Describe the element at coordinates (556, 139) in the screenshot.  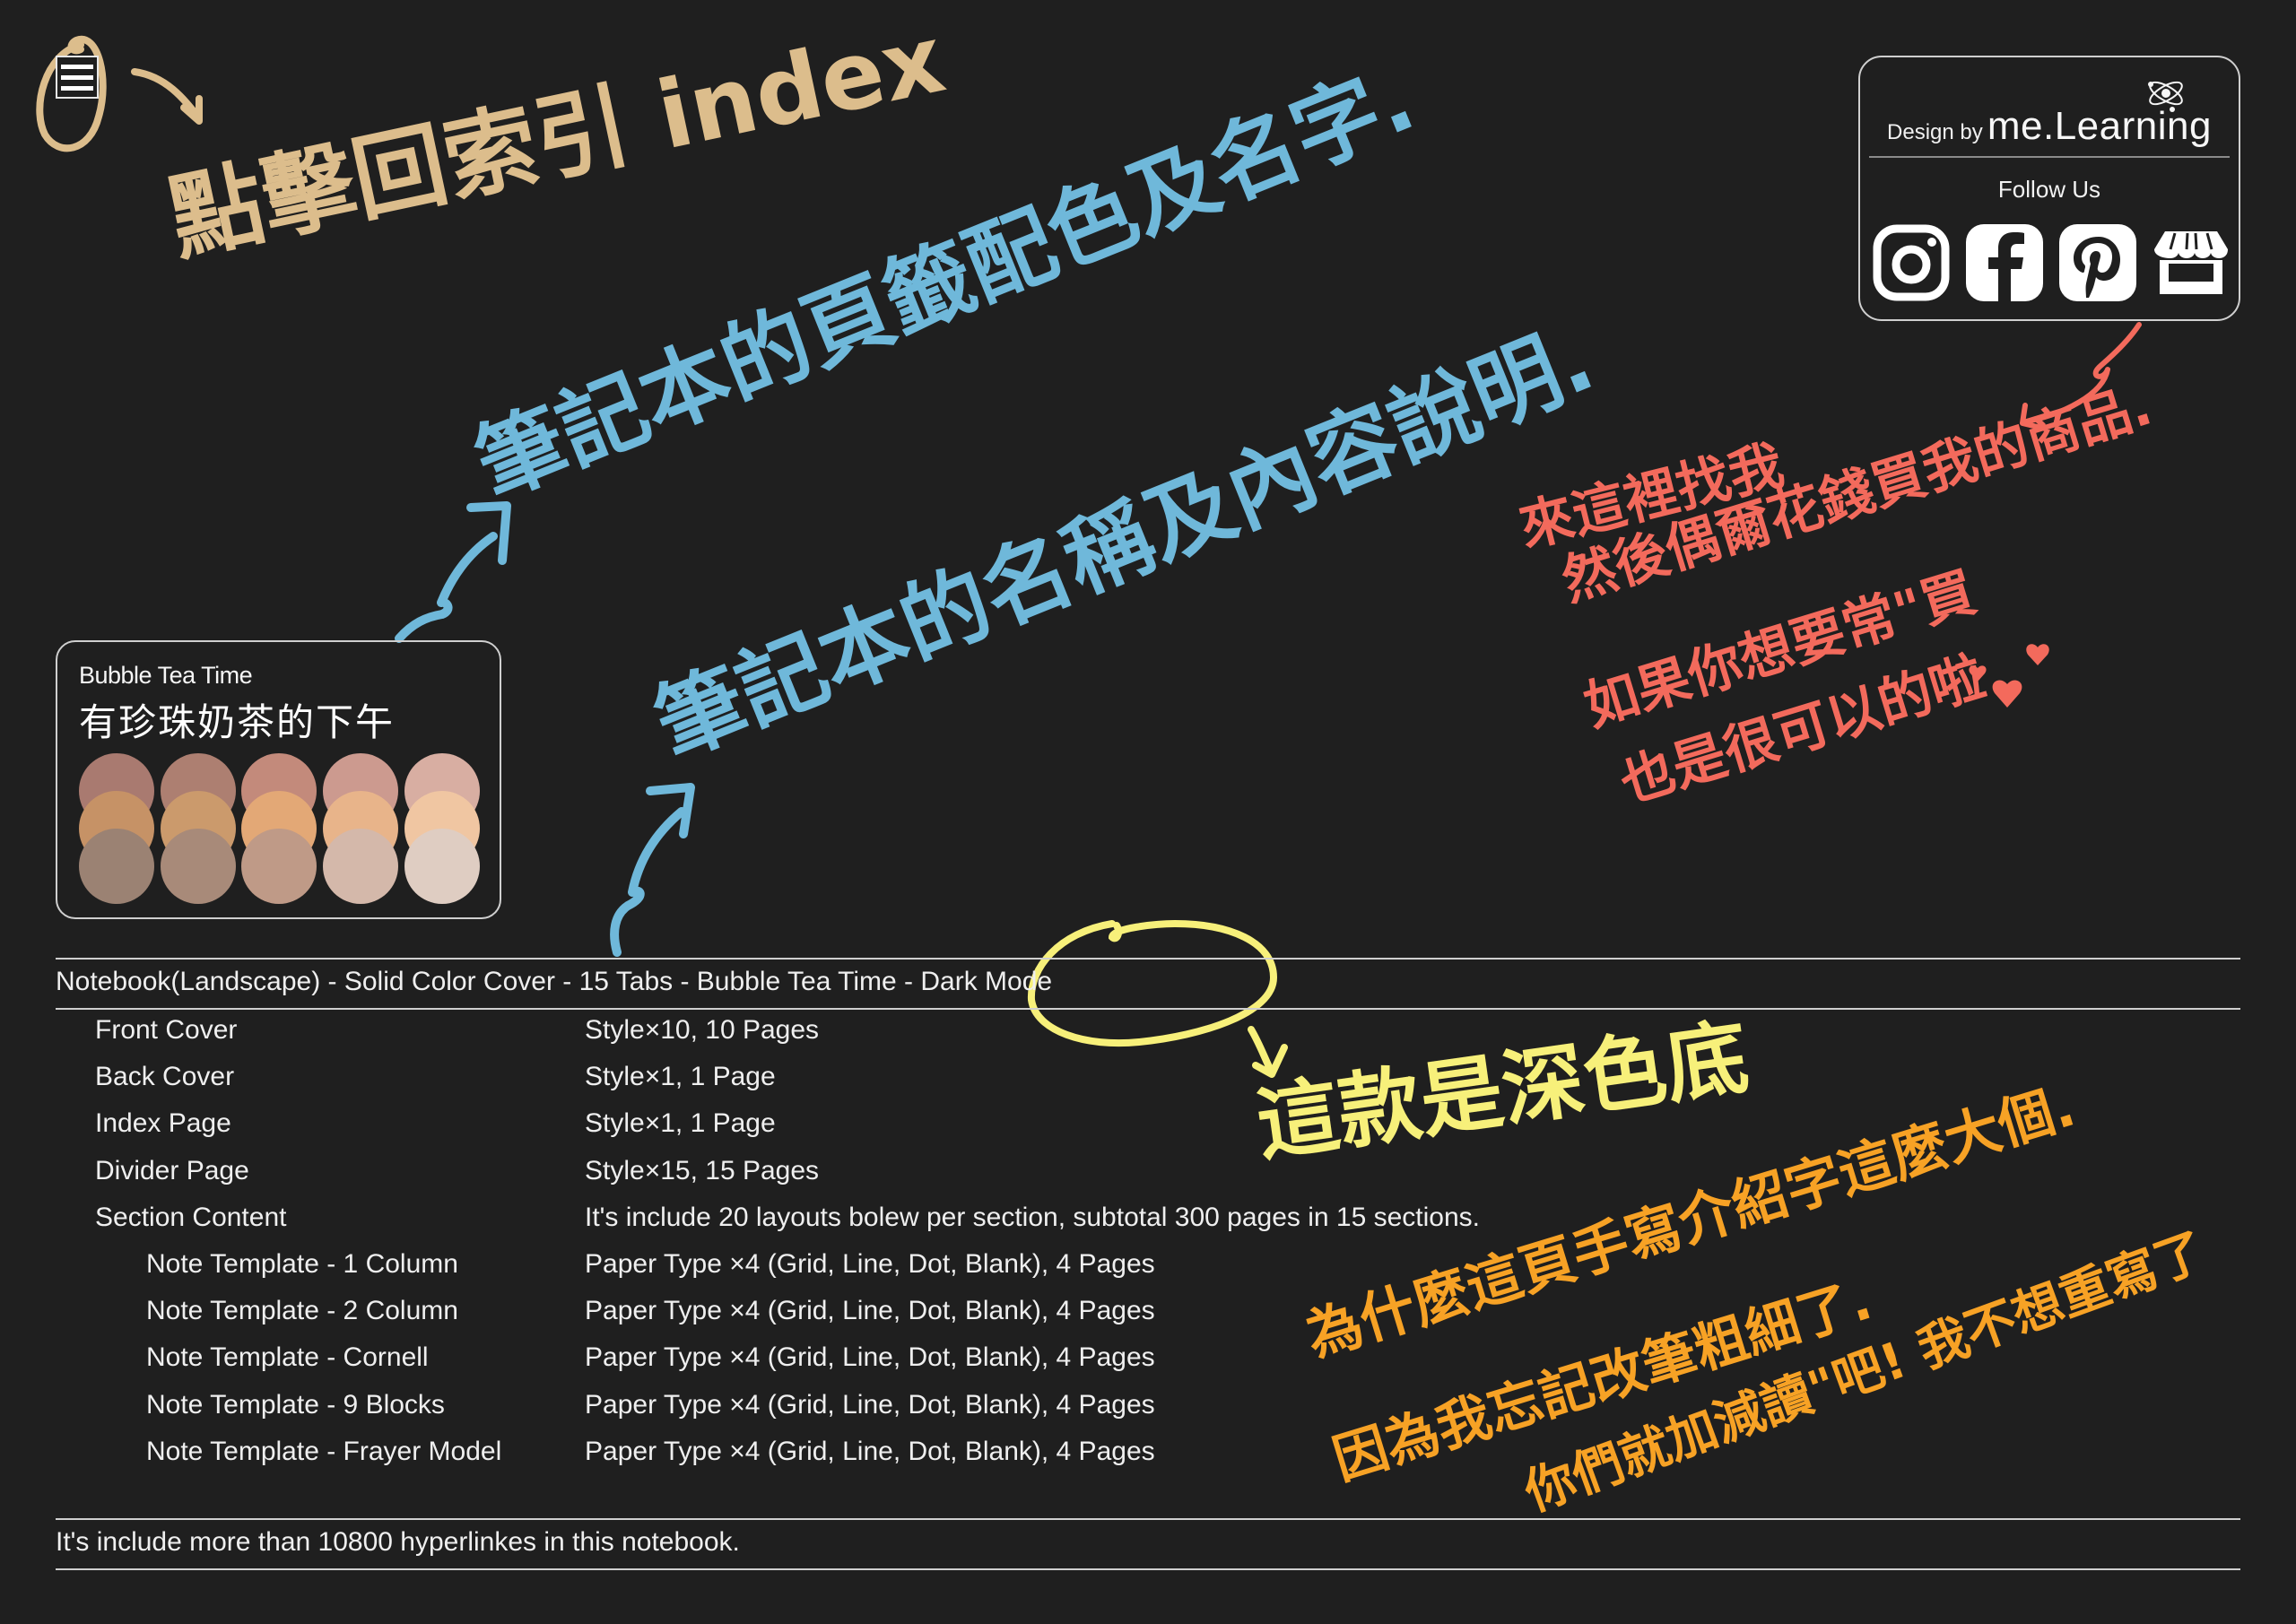
I see `annotation-index: 點擊回索引 index` at that location.